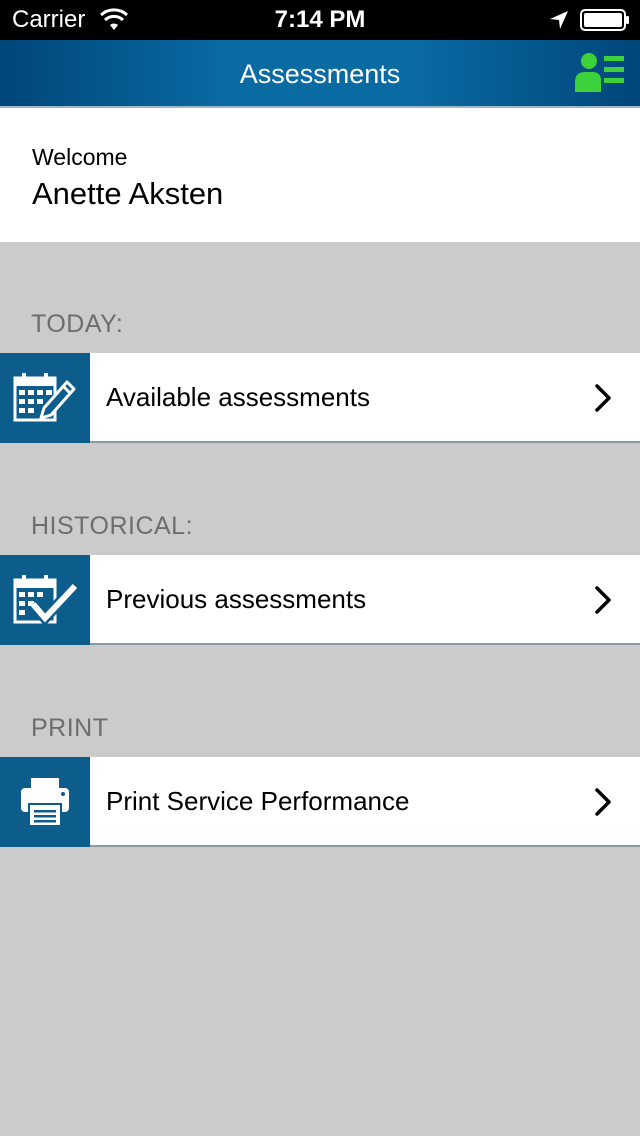 Image resolution: width=640 pixels, height=1136 pixels. What do you see at coordinates (45, 802) in the screenshot?
I see `printer-icon` at bounding box center [45, 802].